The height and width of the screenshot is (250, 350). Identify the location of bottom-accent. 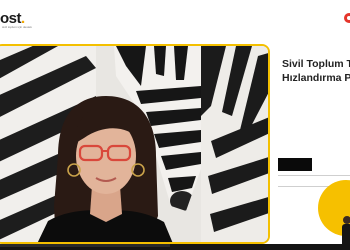
(85, 245).